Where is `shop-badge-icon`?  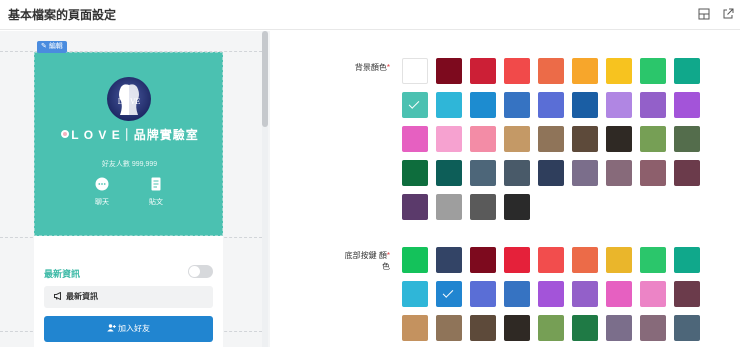 shop-badge-icon is located at coordinates (65, 134).